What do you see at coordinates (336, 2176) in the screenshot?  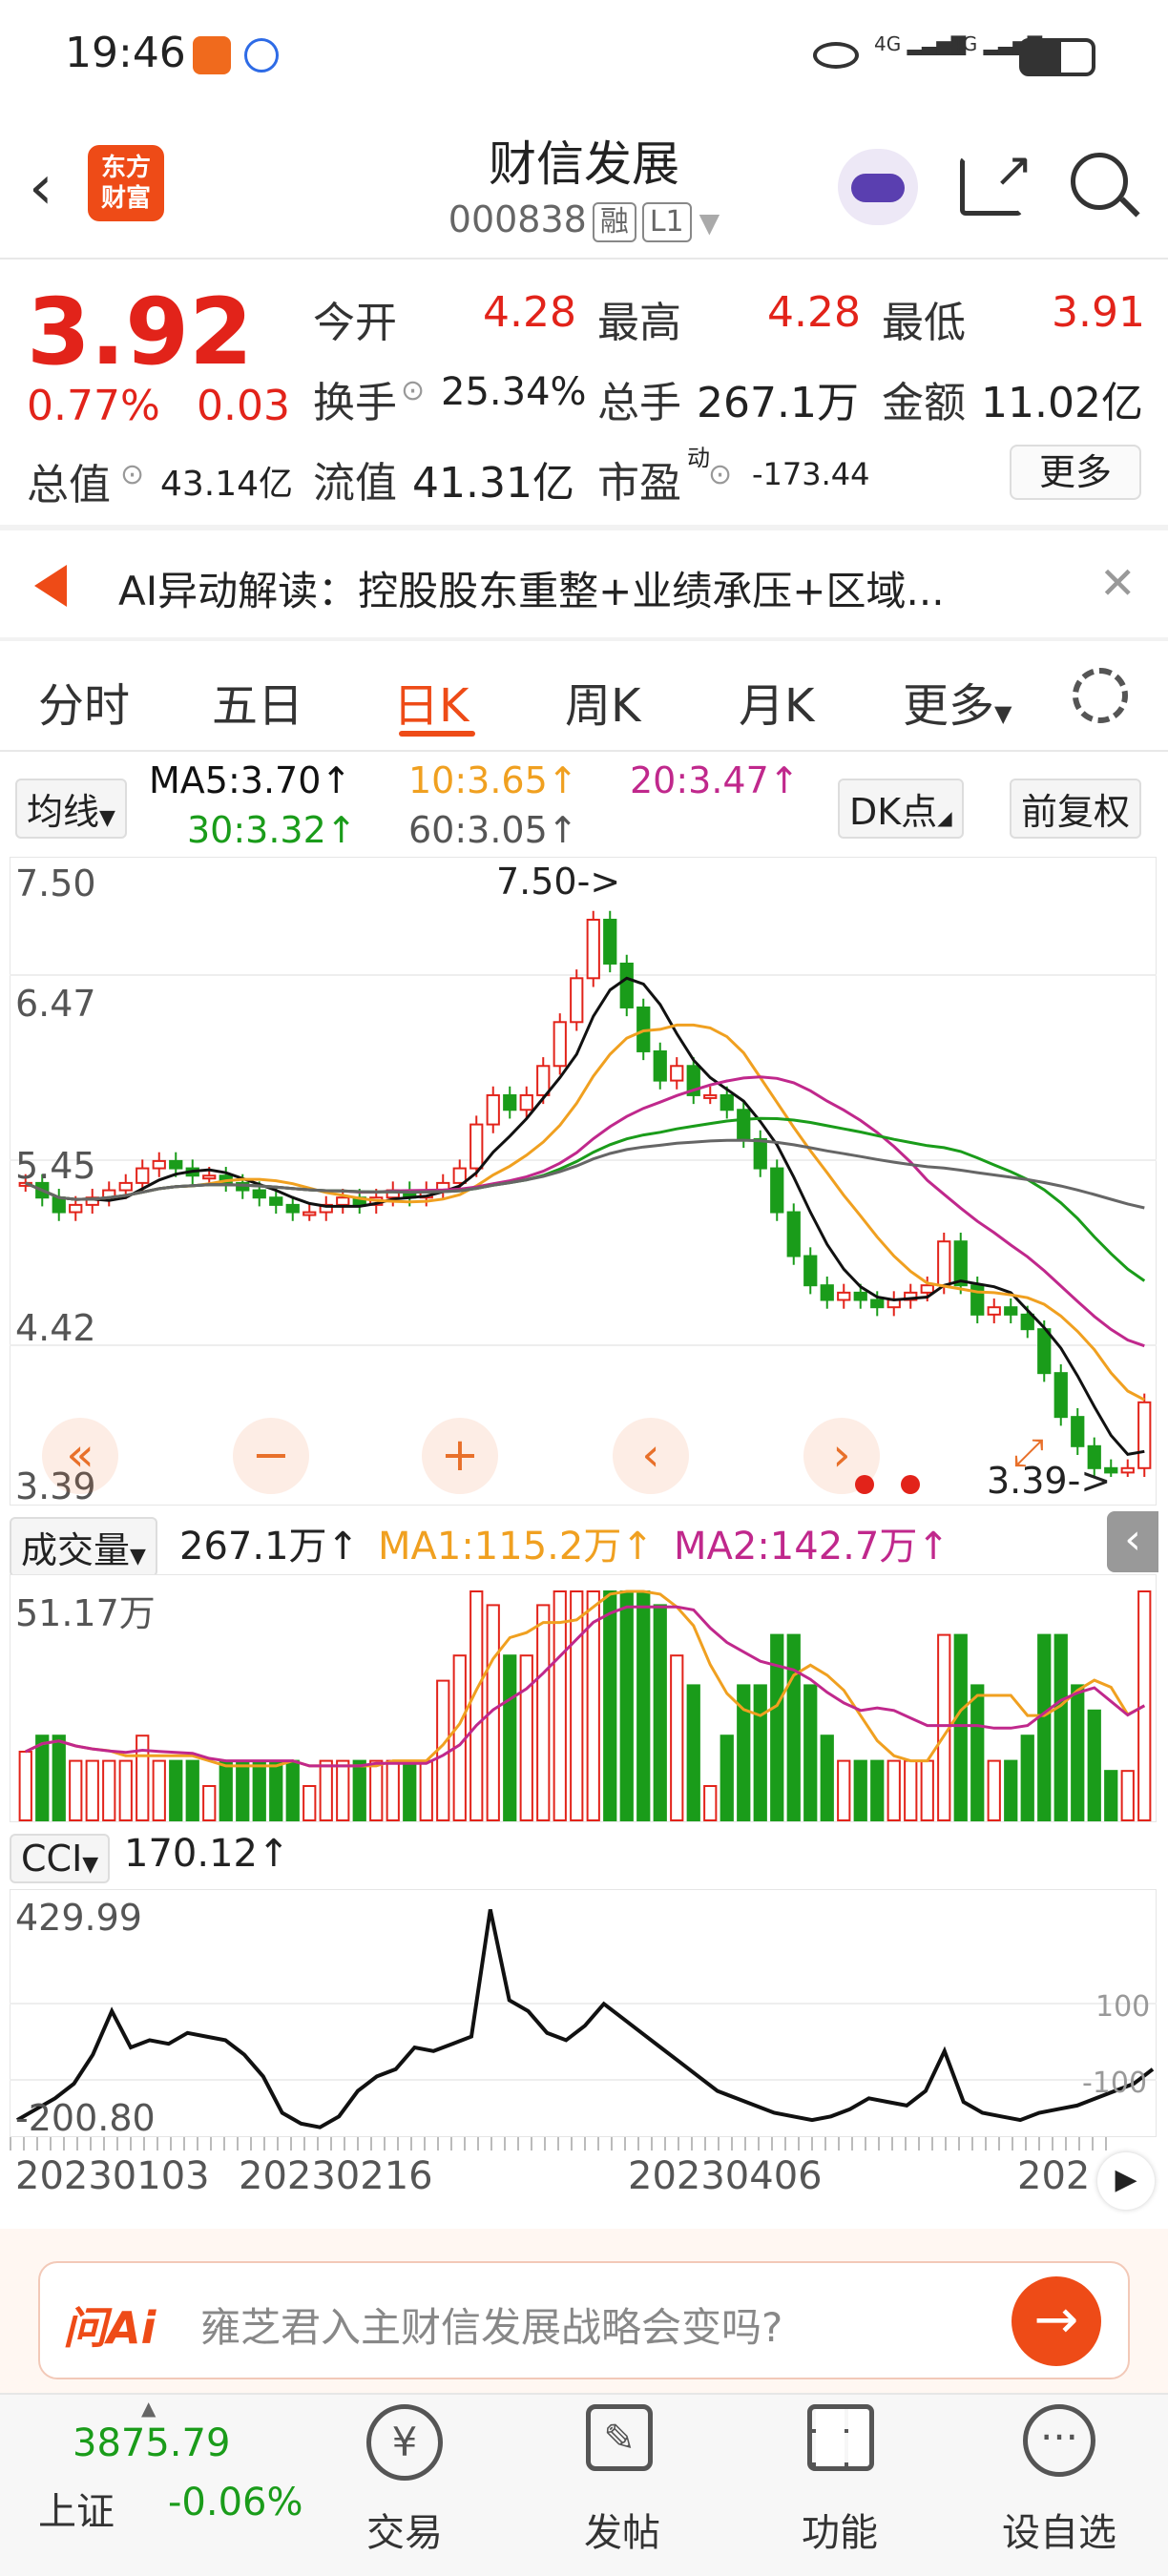 I see `date-label-2: 20230216` at bounding box center [336, 2176].